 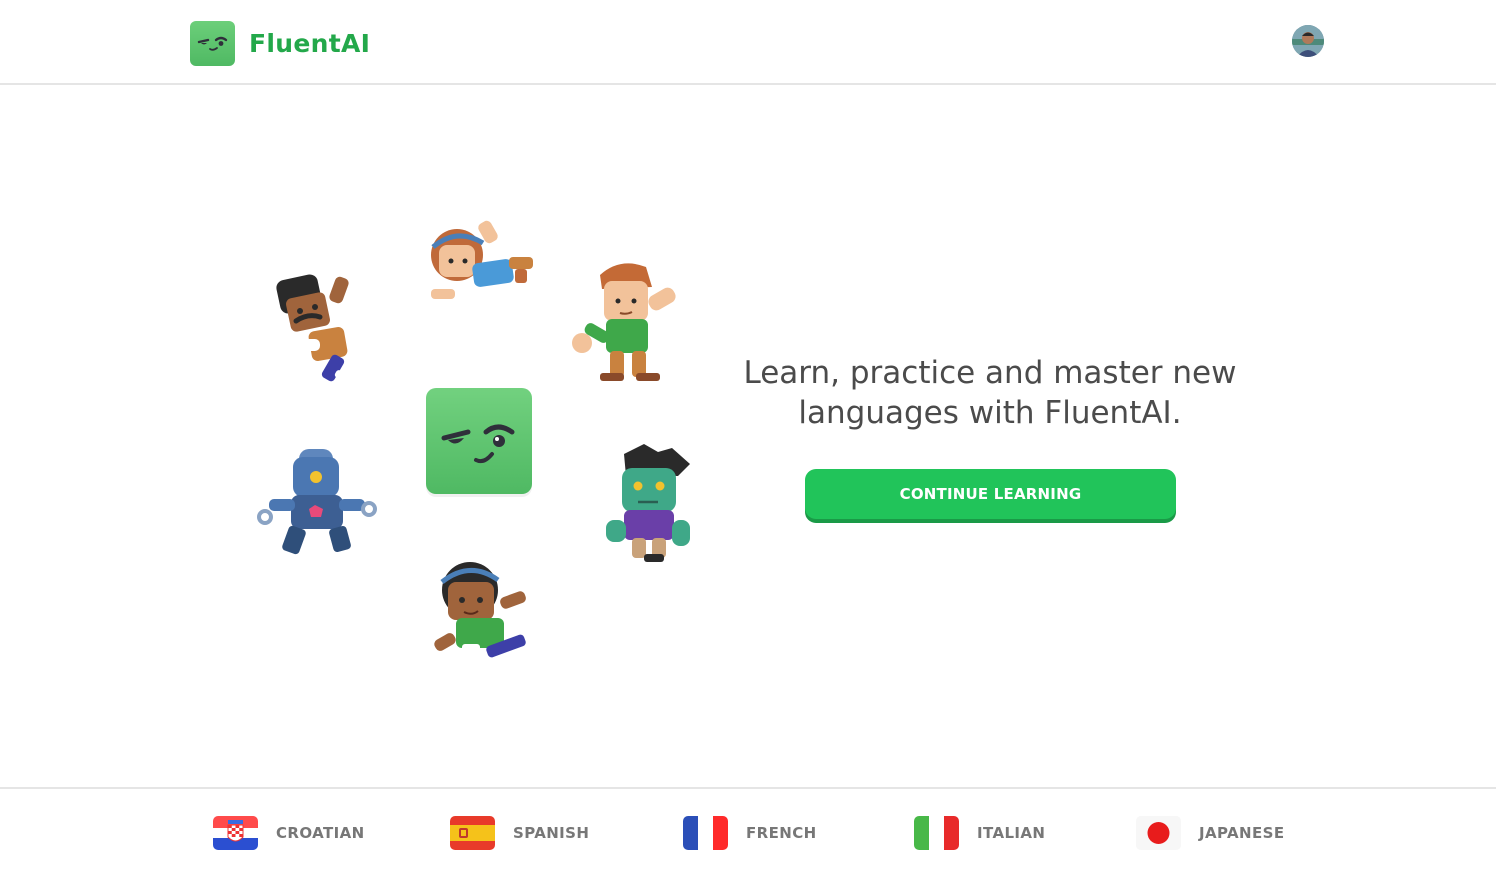 What do you see at coordinates (748, 42) in the screenshot?
I see `top-navbar: FluentAI` at bounding box center [748, 42].